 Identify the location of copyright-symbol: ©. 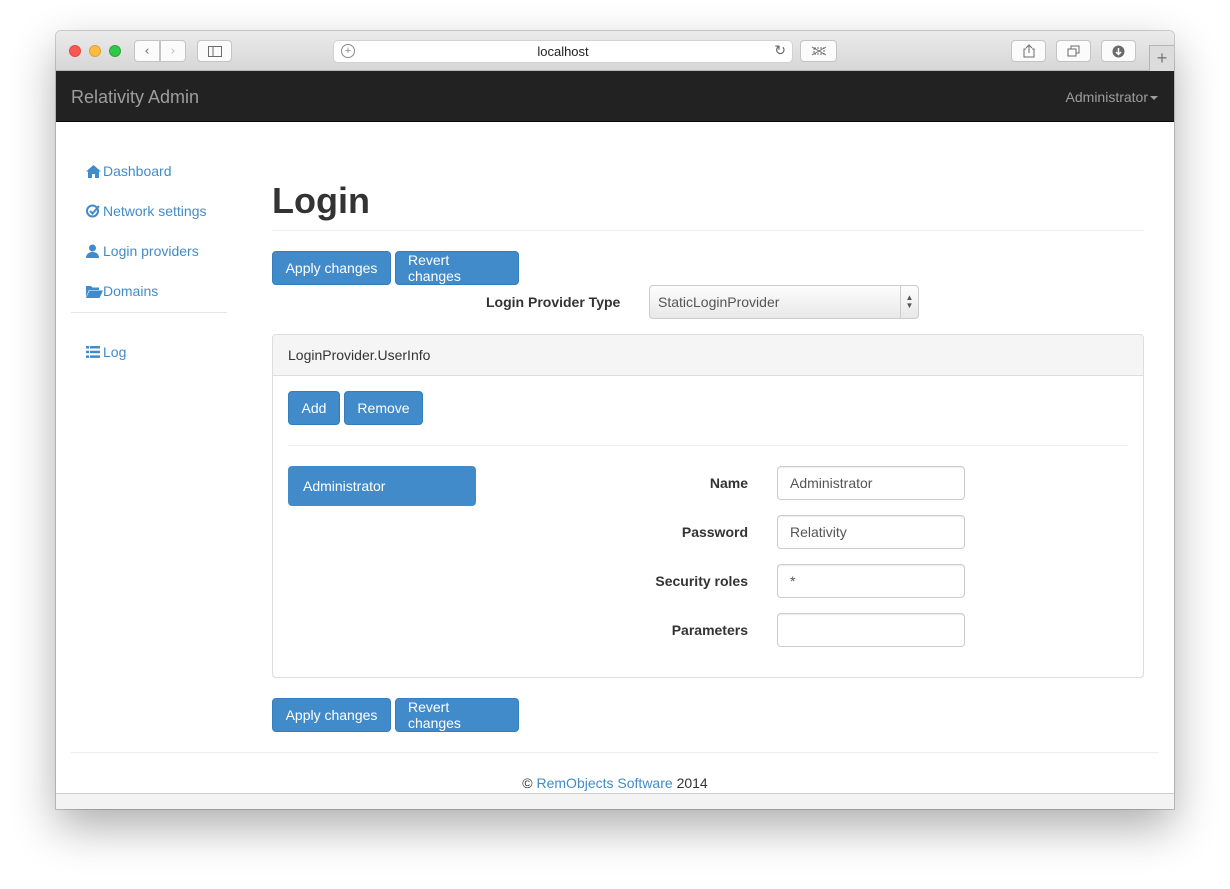
(527, 783).